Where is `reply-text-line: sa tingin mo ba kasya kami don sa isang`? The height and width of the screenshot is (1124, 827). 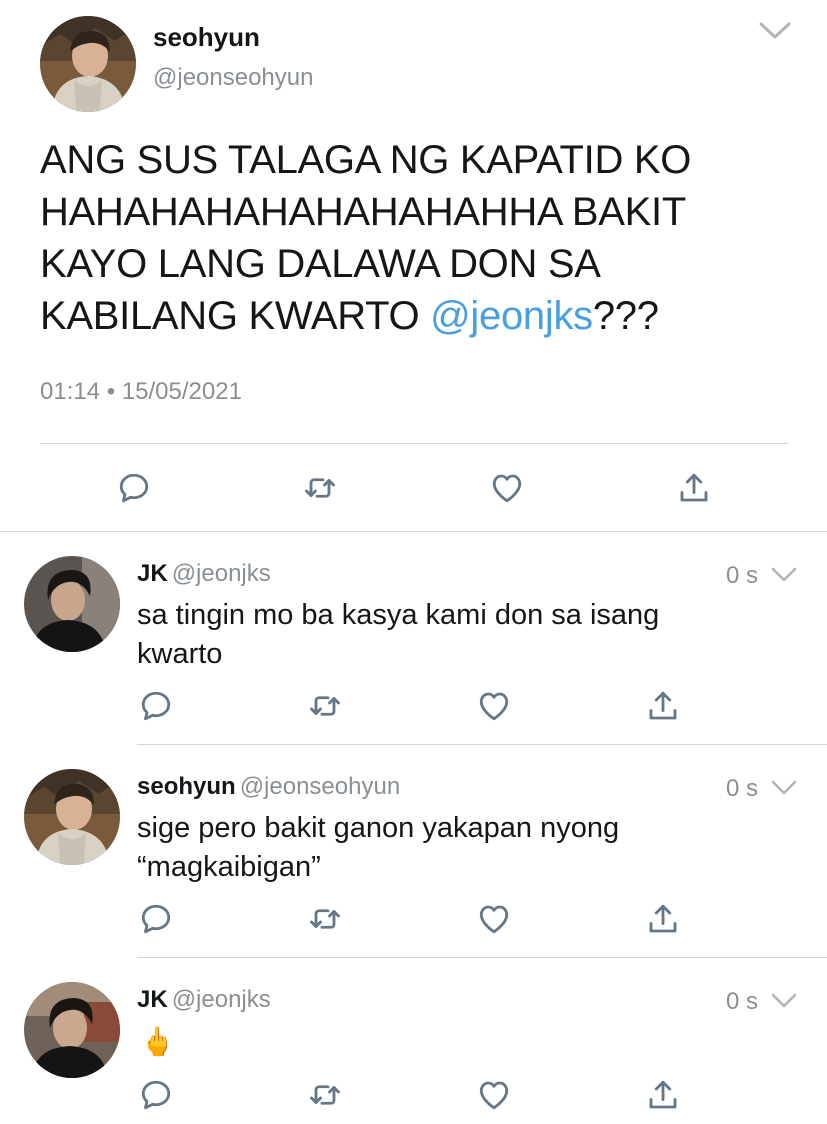 reply-text-line: sa tingin mo ba kasya kami don sa isang is located at coordinates (398, 615).